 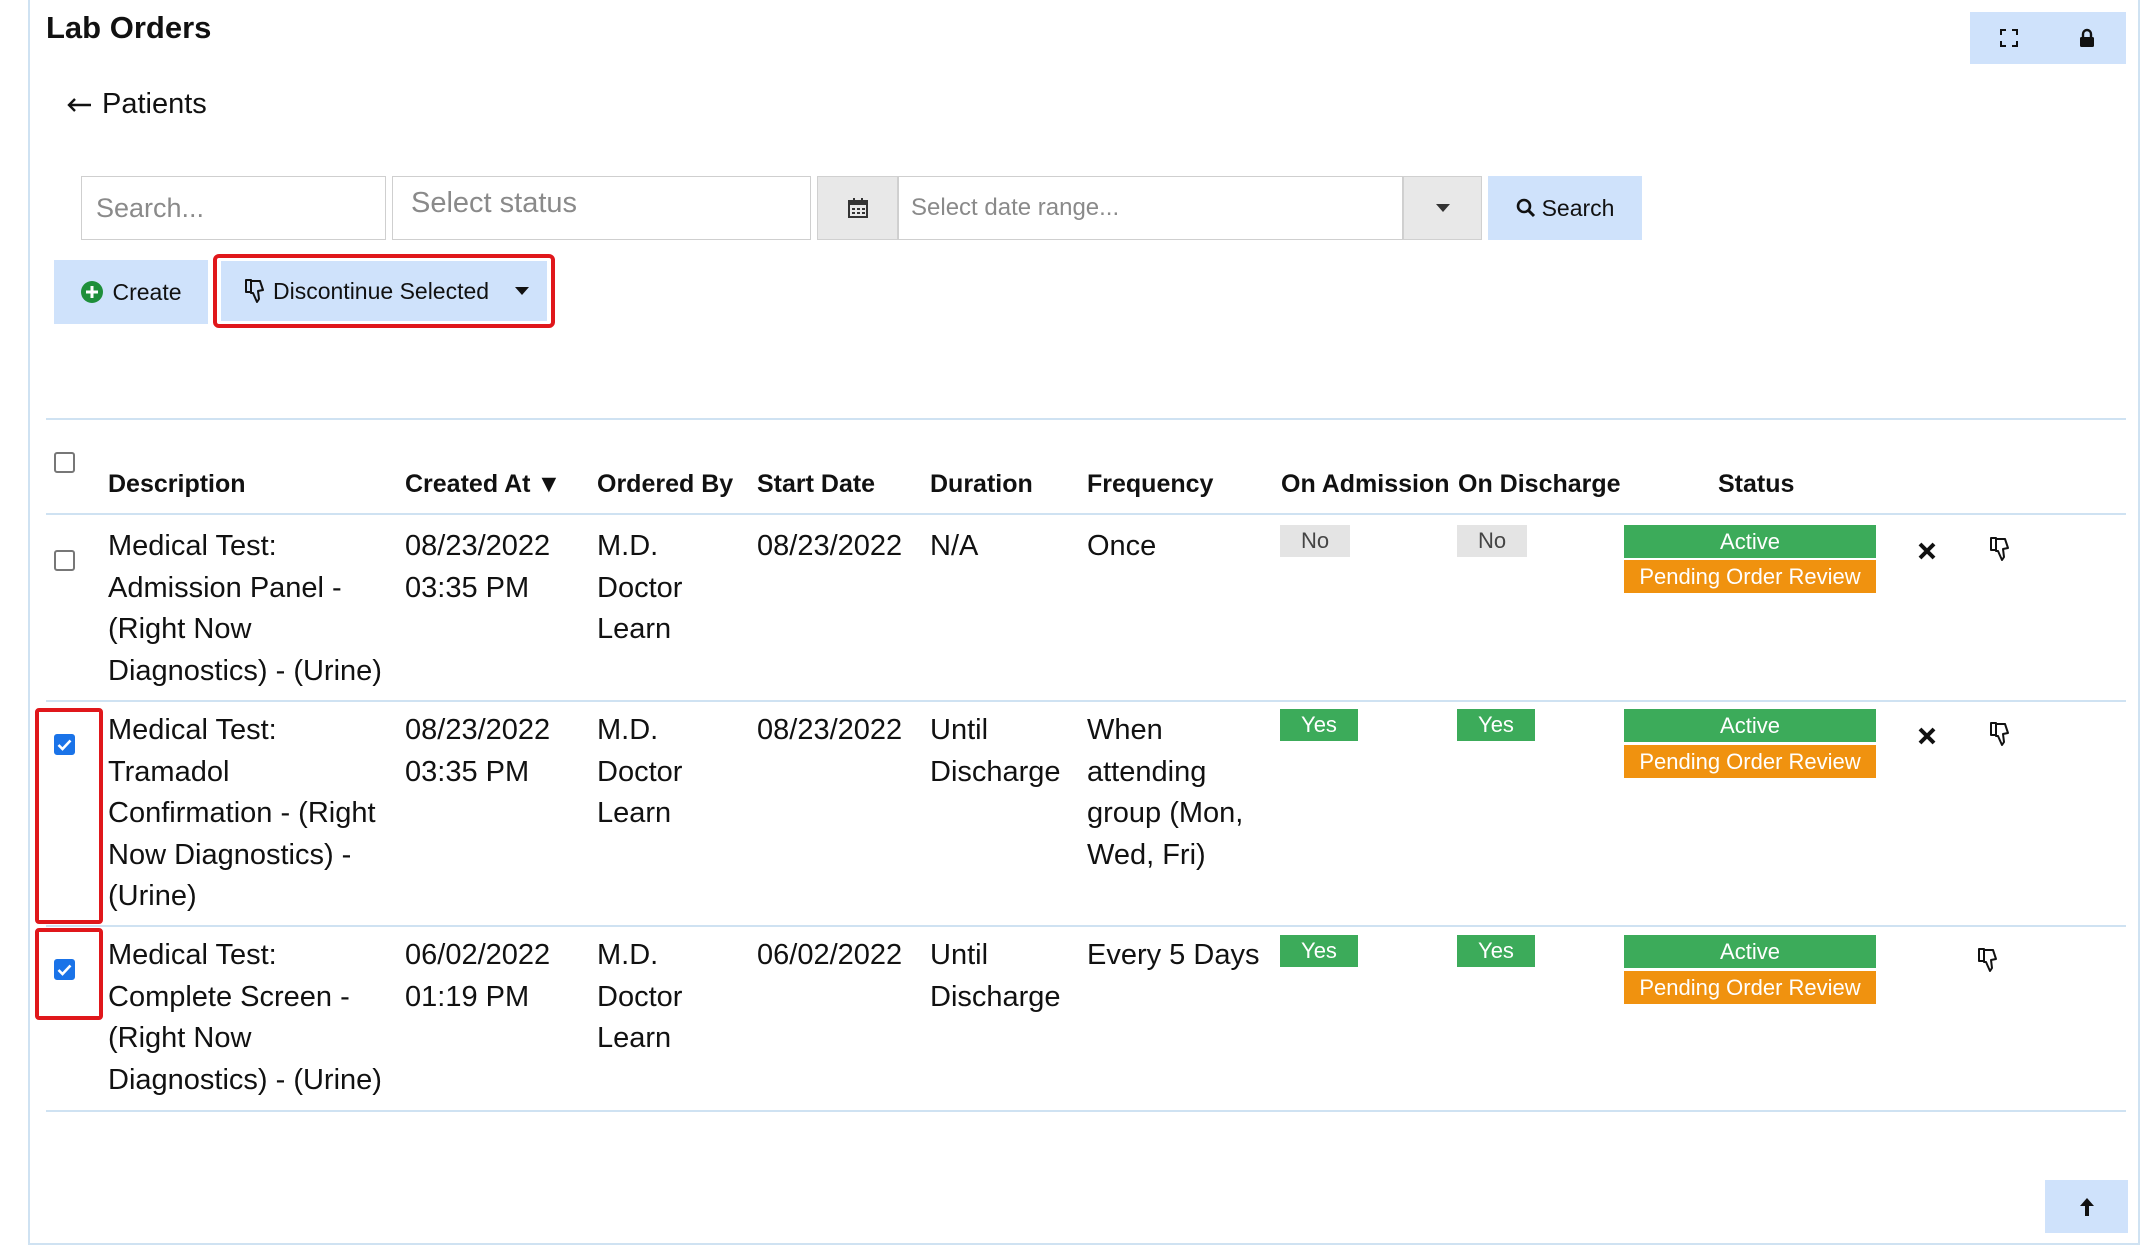 I want to click on col-start-date: Start Date, so click(x=816, y=484).